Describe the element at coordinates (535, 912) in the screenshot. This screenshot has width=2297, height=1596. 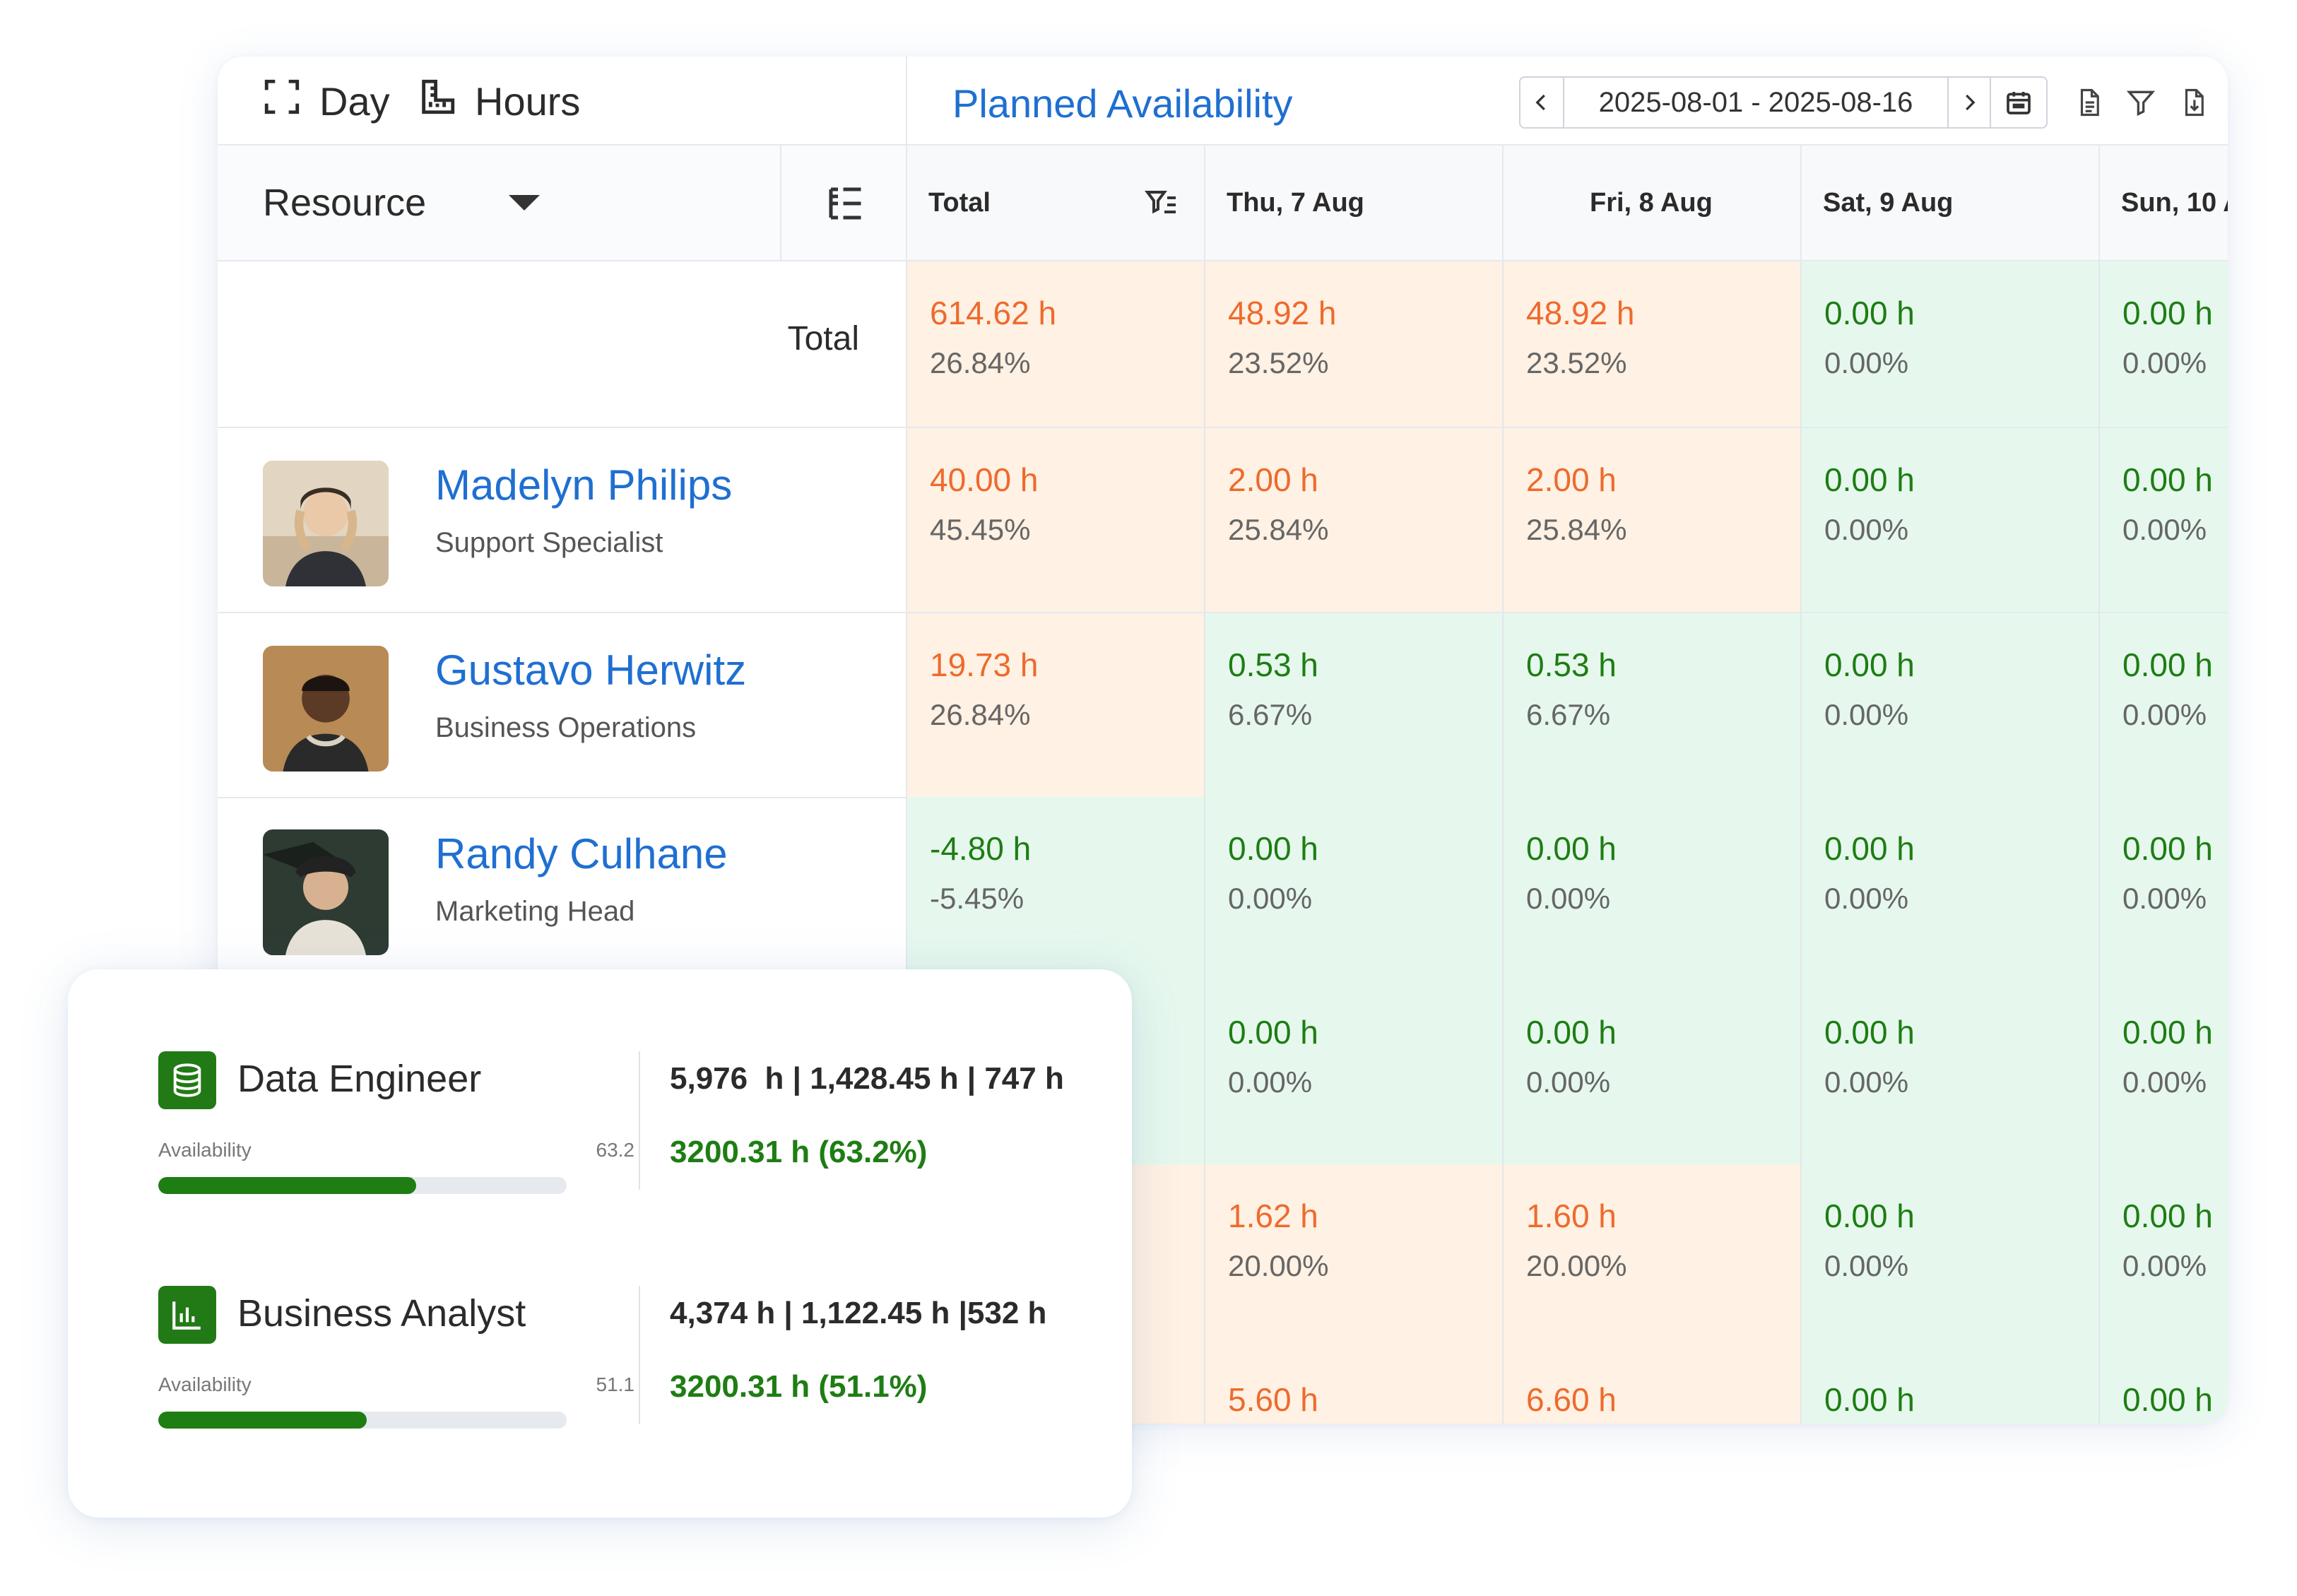
I see `resource-role: Marketing Head` at that location.